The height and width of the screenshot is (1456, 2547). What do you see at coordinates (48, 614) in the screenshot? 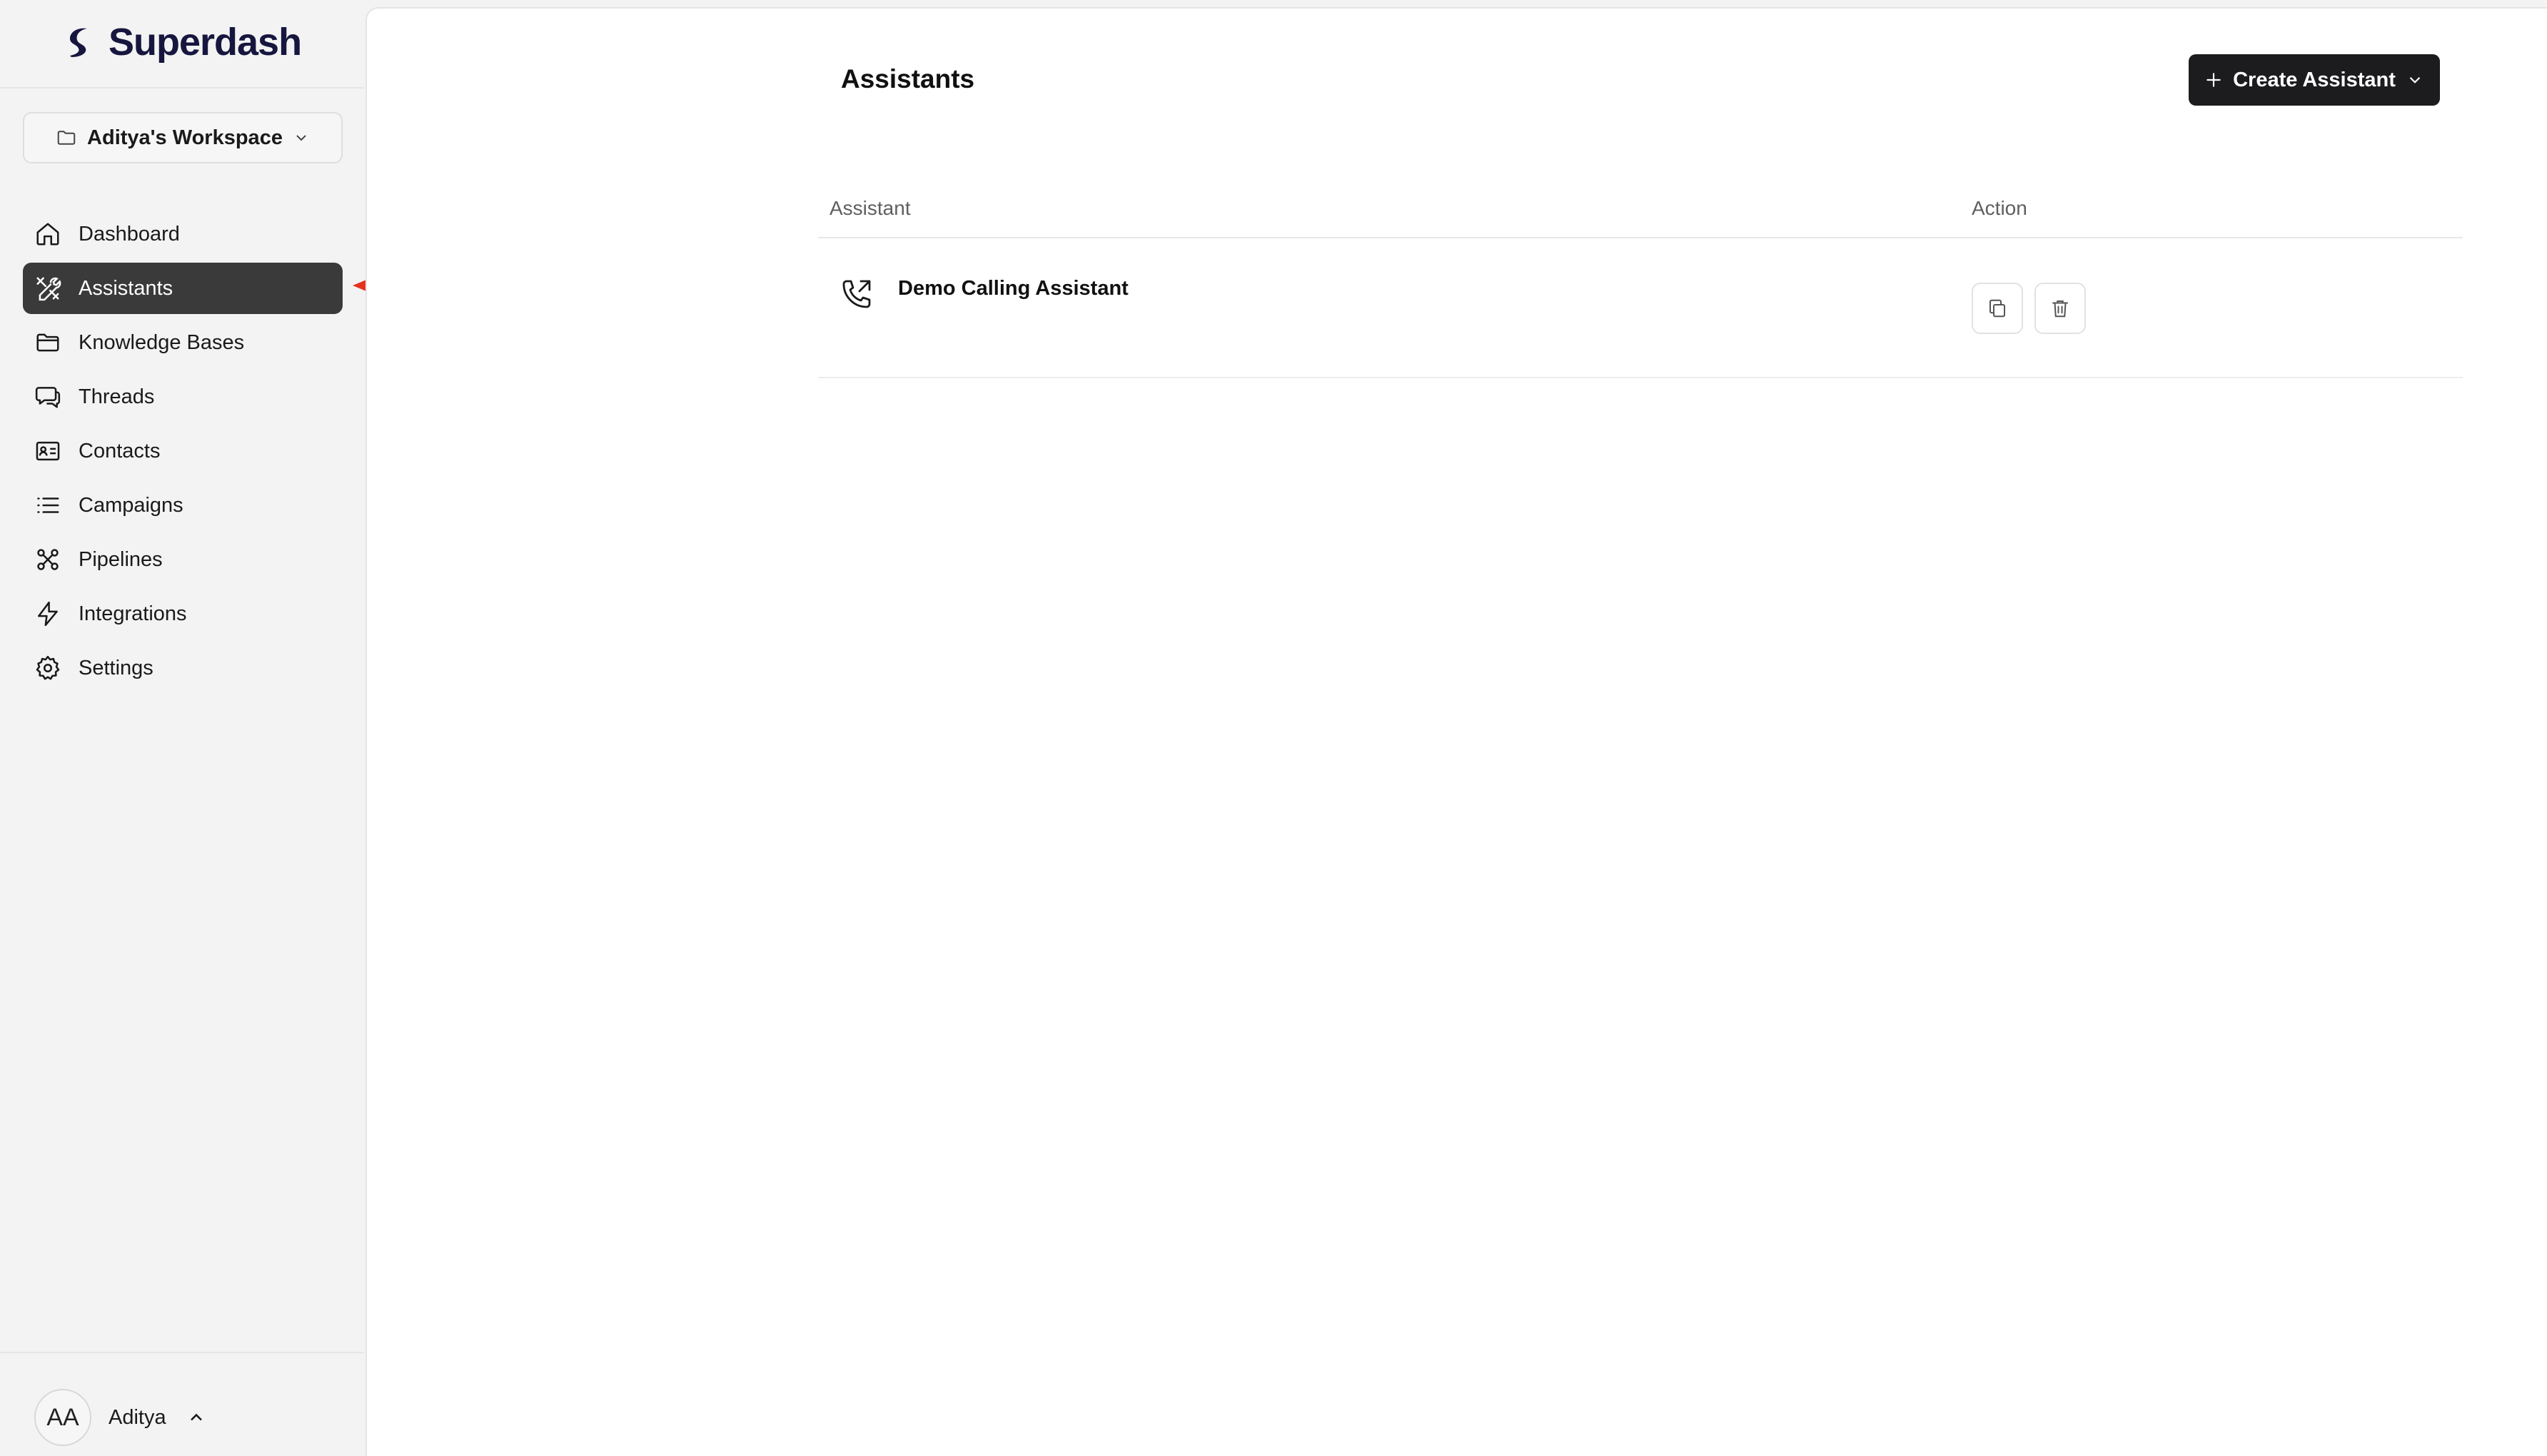
I see `lightning-icon` at bounding box center [48, 614].